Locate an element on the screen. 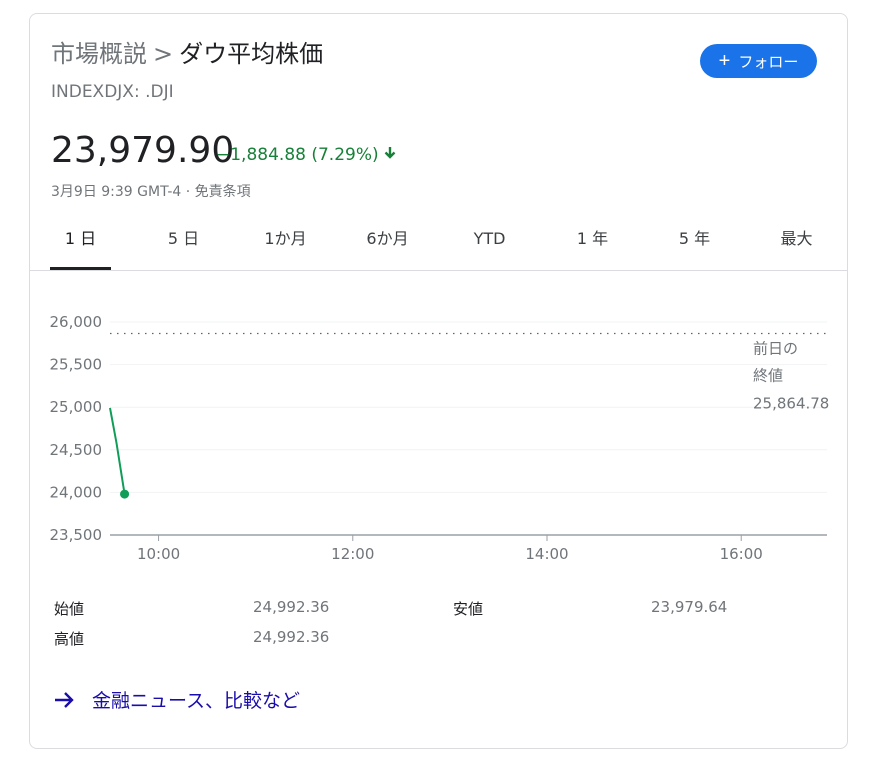  tab-max: 最大 is located at coordinates (796, 245).